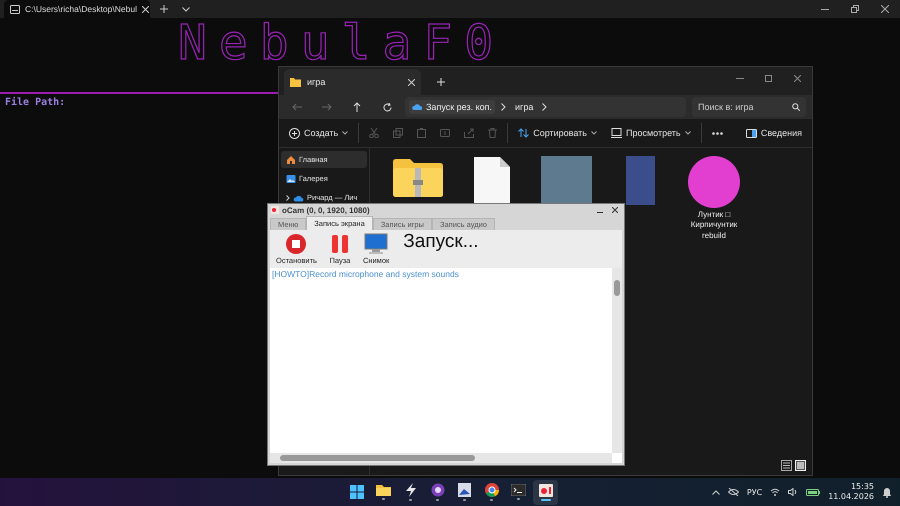 The height and width of the screenshot is (506, 900). I want to click on home-icon, so click(291, 159).